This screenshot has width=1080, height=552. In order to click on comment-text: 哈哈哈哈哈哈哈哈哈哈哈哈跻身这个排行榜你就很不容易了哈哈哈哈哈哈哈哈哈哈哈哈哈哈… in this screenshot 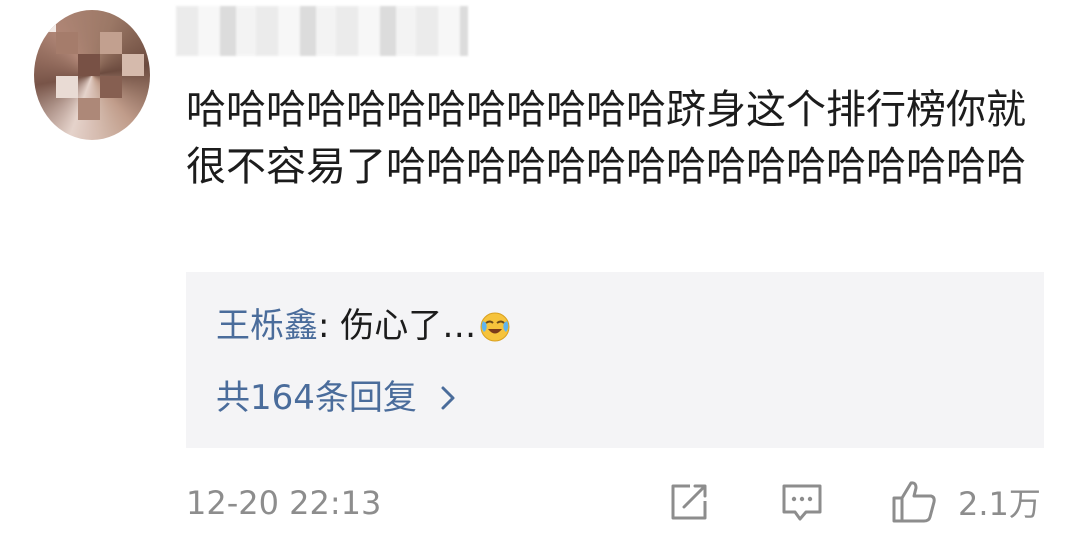, I will do `click(606, 138)`.